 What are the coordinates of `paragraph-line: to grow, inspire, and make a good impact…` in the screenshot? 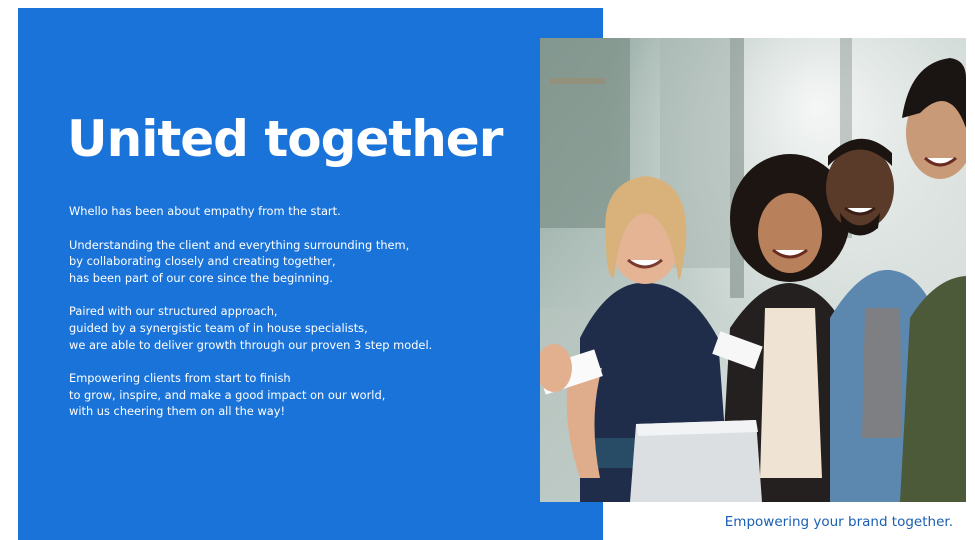 It's located at (227, 394).